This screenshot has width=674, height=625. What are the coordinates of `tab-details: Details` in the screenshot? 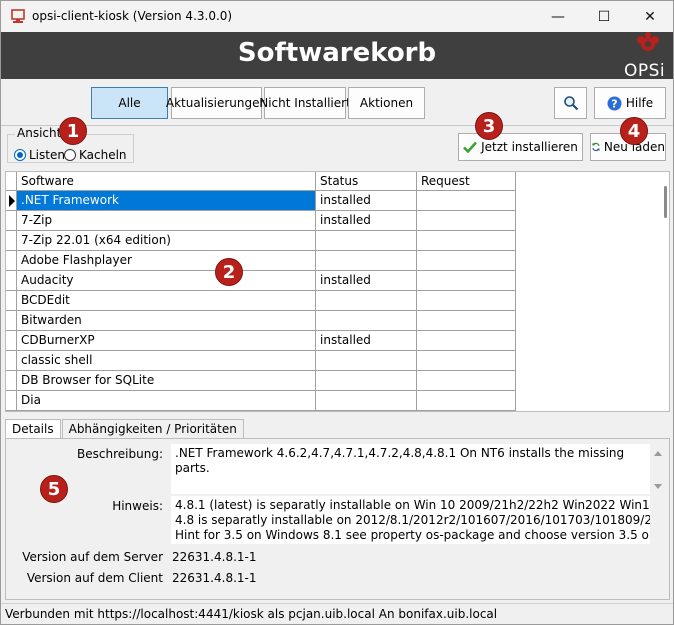 It's located at (33, 429).